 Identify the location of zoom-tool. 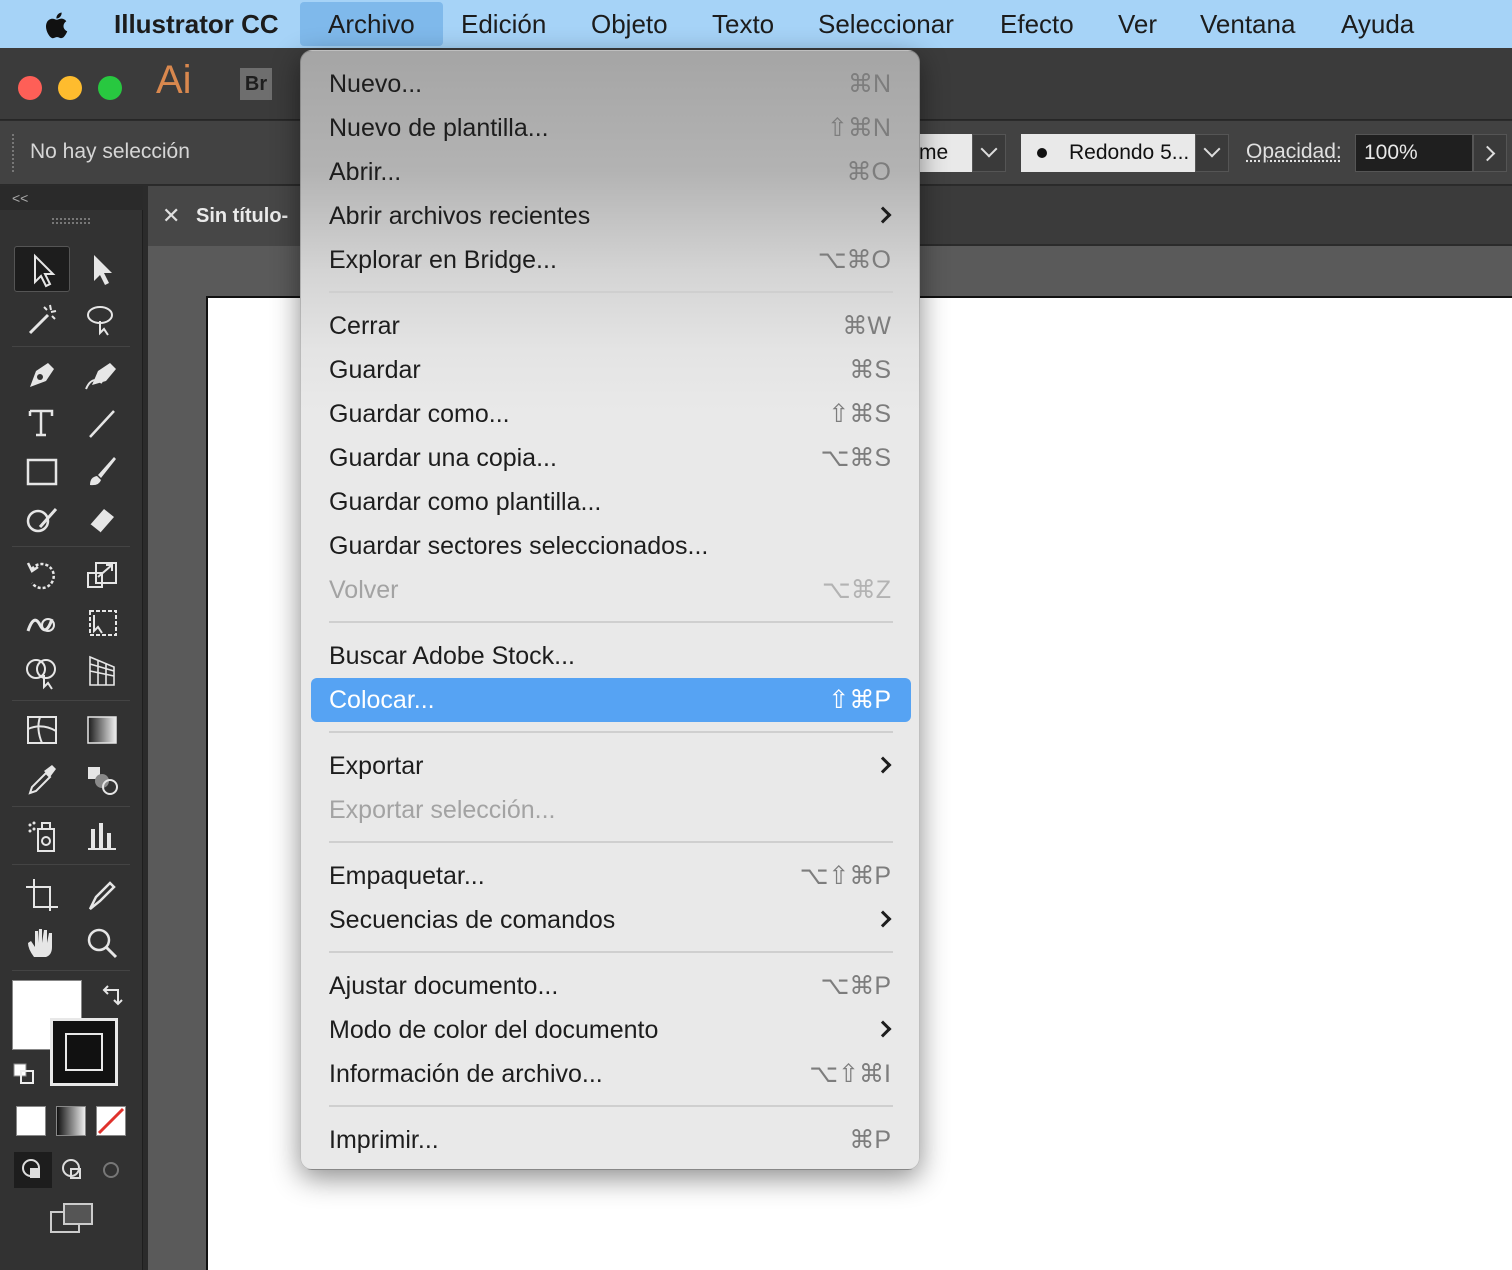
(102, 943).